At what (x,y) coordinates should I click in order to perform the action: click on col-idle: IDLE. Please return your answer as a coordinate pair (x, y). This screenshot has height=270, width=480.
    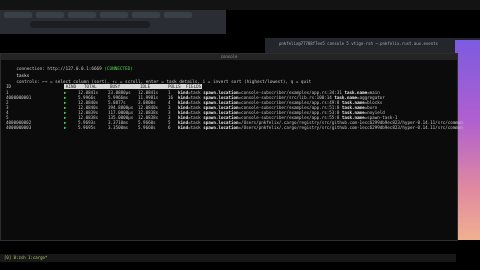
    Looking at the image, I should click on (145, 86).